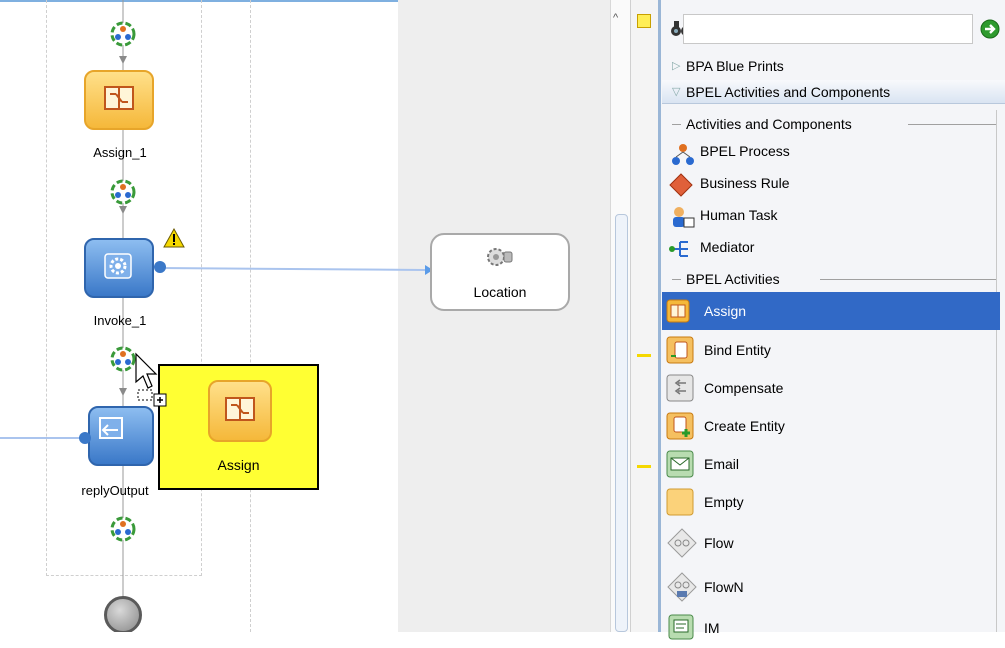 Image resolution: width=1005 pixels, height=648 pixels. I want to click on palette-item-bind-entity: Bind Entity, so click(831, 350).